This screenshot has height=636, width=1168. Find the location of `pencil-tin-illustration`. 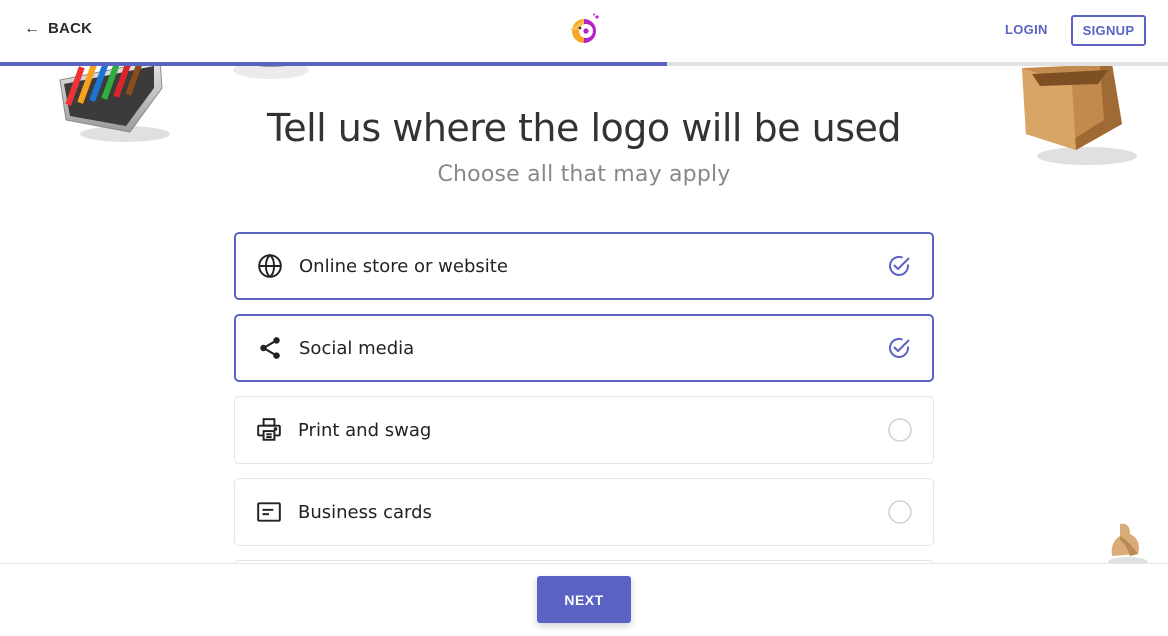

pencil-tin-illustration is located at coordinates (114, 101).